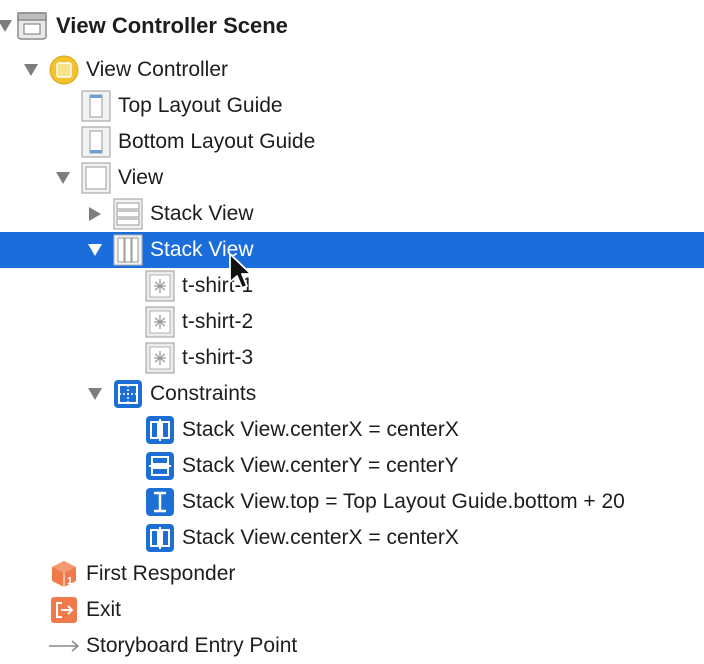 Image resolution: width=704 pixels, height=664 pixels. What do you see at coordinates (64, 646) in the screenshot?
I see `entry-point-arrow-icon` at bounding box center [64, 646].